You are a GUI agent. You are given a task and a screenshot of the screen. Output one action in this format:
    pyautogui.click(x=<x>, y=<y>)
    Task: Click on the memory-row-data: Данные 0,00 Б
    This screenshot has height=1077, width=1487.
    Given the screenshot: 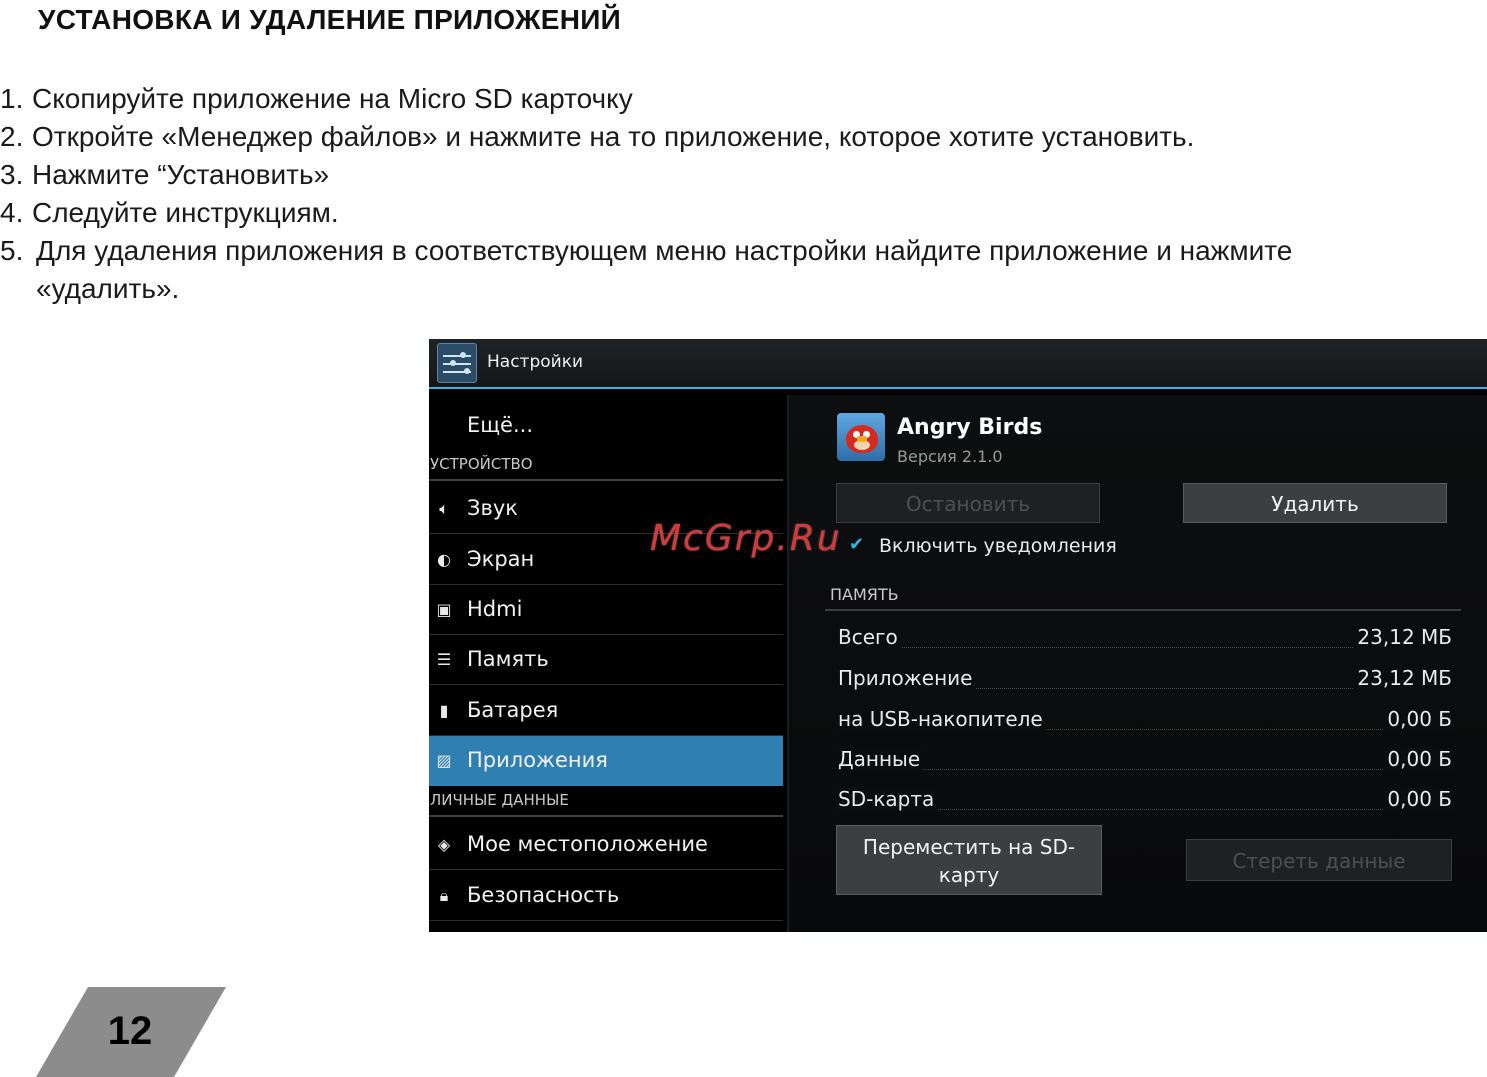 What is the action you would take?
    pyautogui.click(x=1145, y=761)
    